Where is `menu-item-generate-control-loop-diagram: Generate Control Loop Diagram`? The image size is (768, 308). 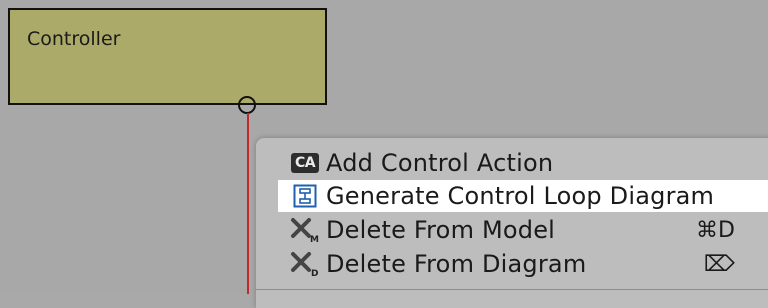 menu-item-generate-control-loop-diagram: Generate Control Loop Diagram is located at coordinates (523, 196).